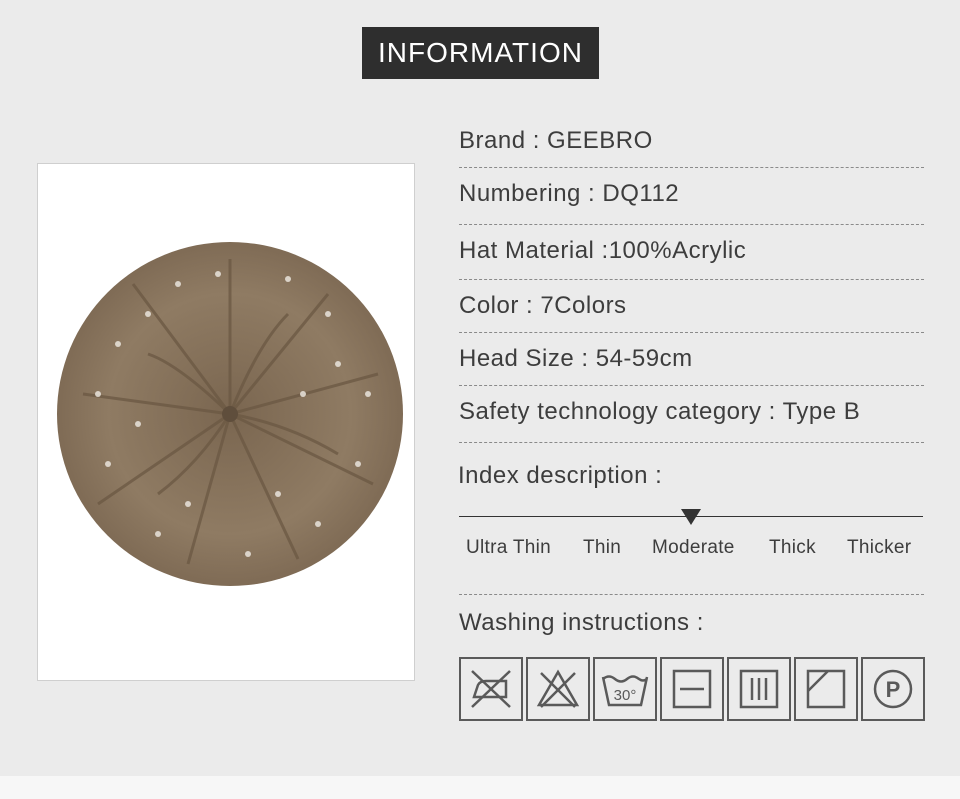 Image resolution: width=960 pixels, height=799 pixels. I want to click on dry-in-shade-icon, so click(826, 689).